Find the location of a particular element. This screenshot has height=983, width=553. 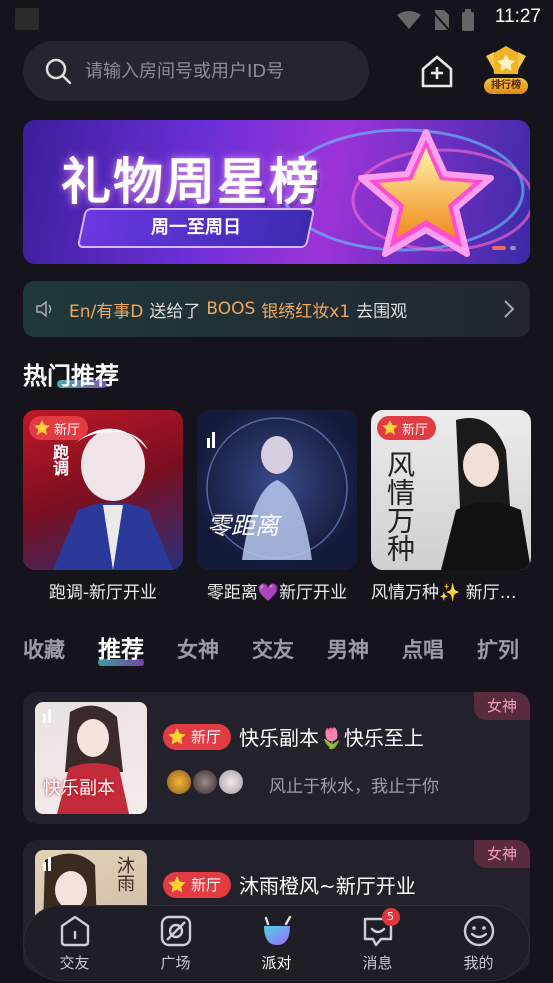

hot-room-card: 新厅 风情万种 风情万种✨ 新厅开业 is located at coordinates (451, 506).